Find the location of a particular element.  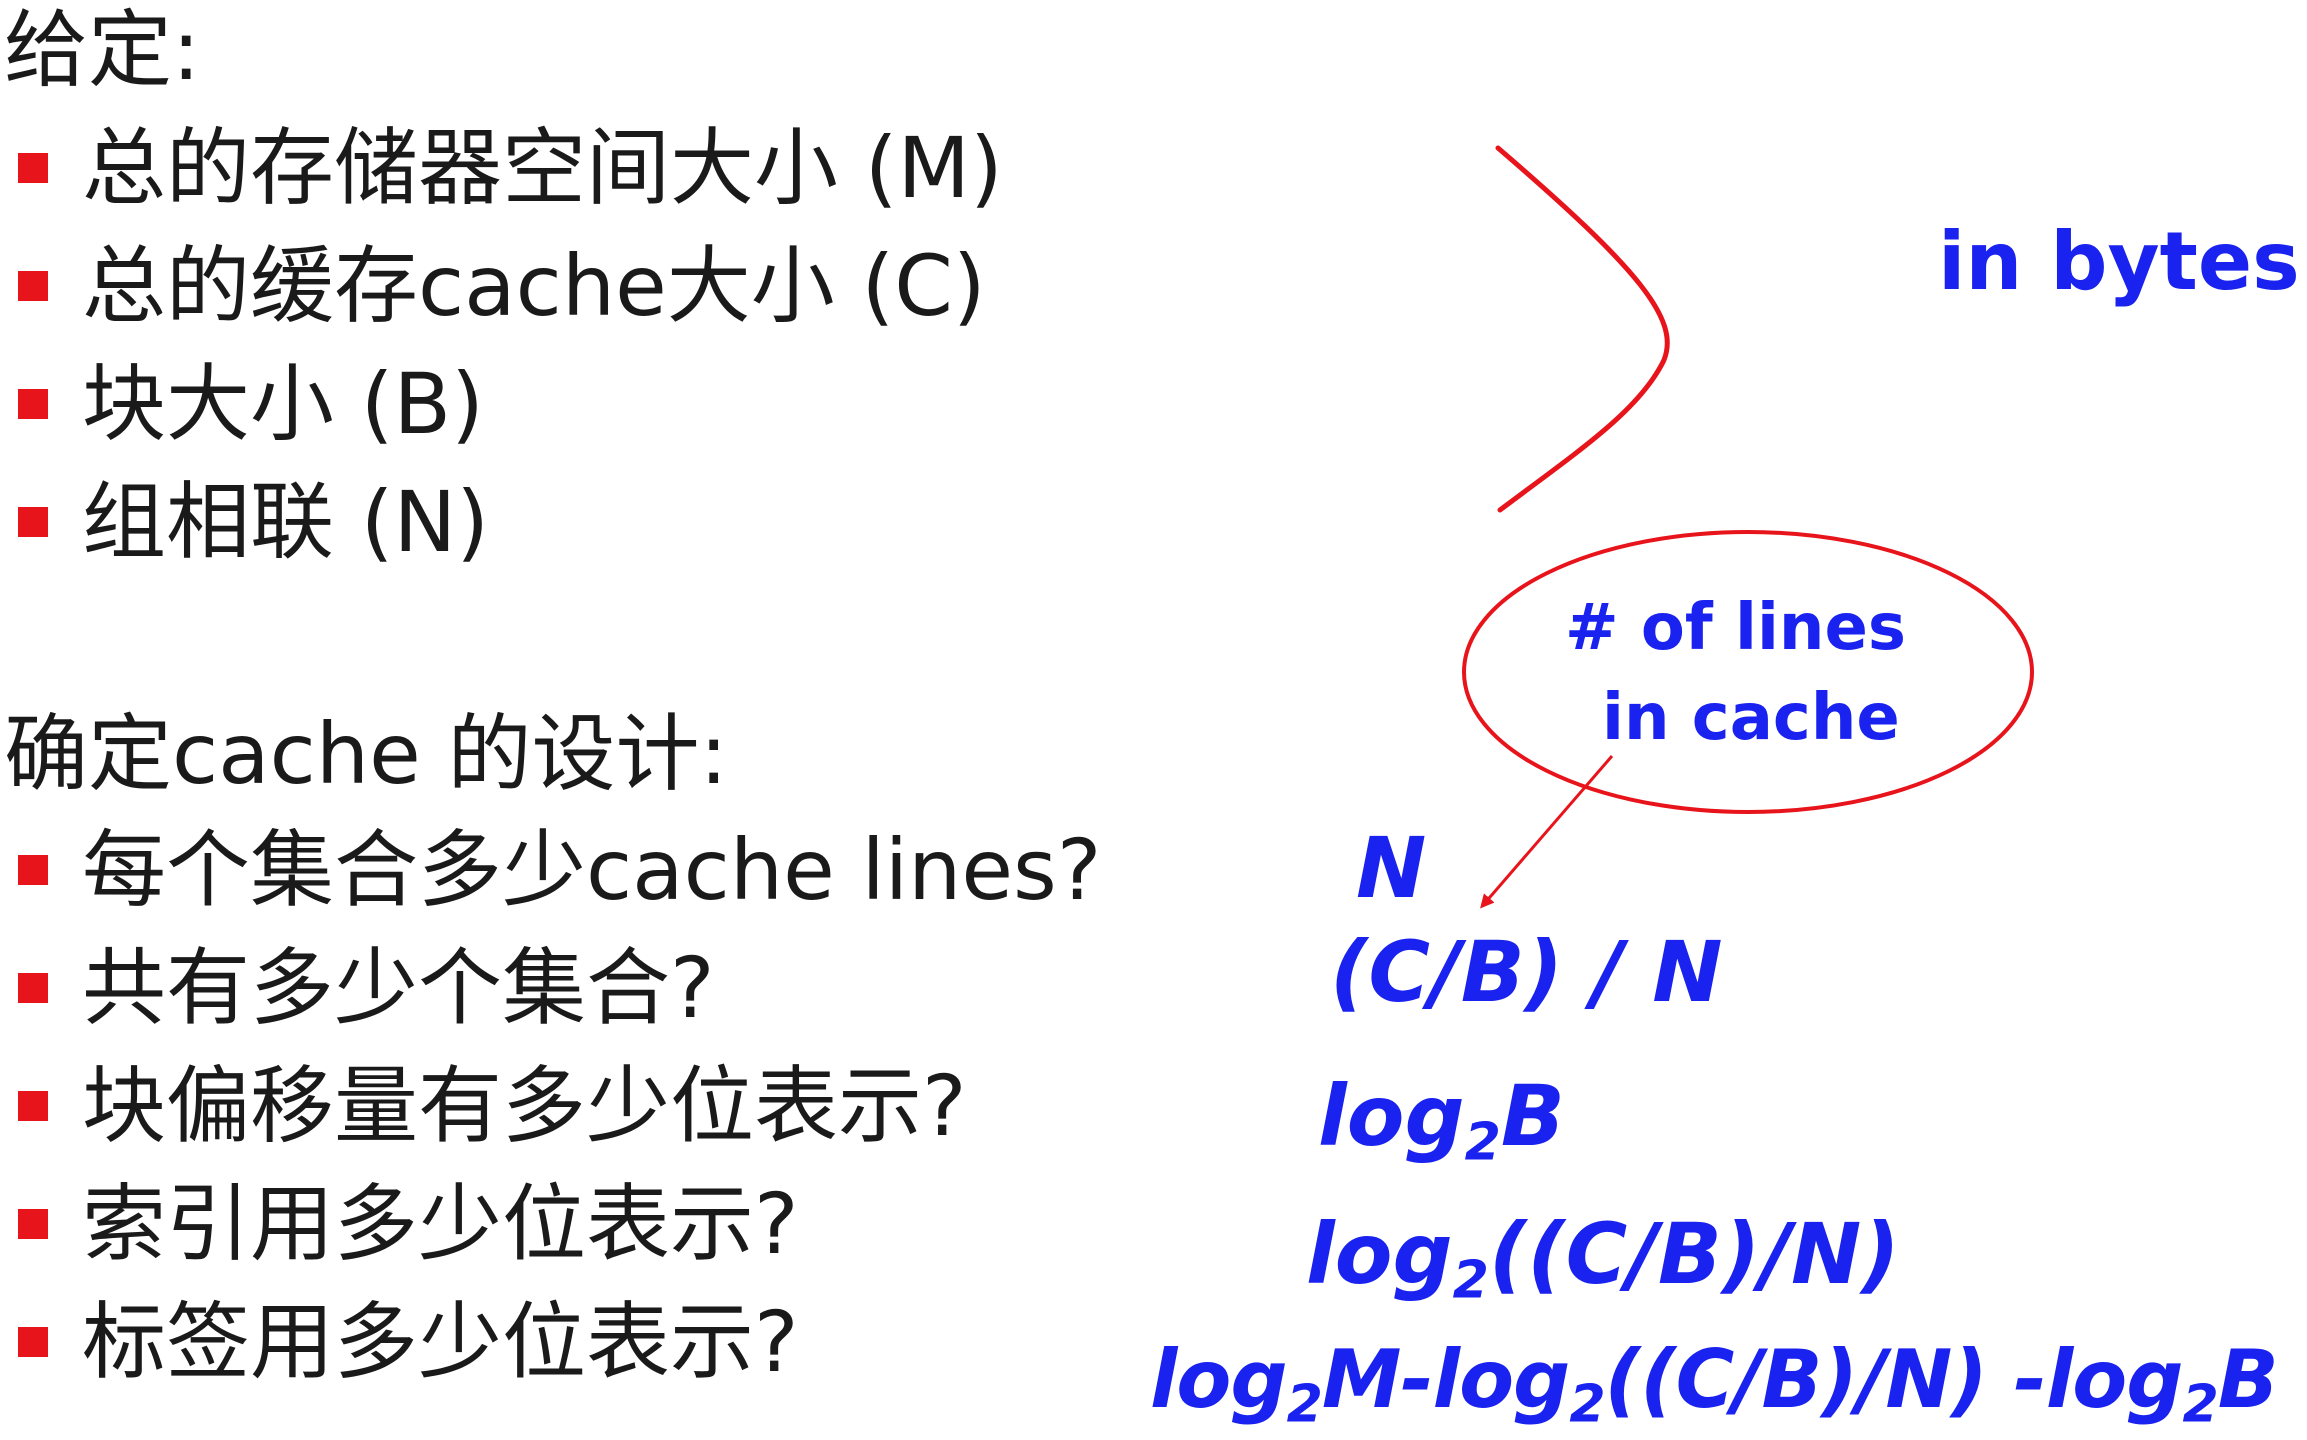

given-item-cache-size: 总的缓存cache大小 (C) is located at coordinates (502, 286).